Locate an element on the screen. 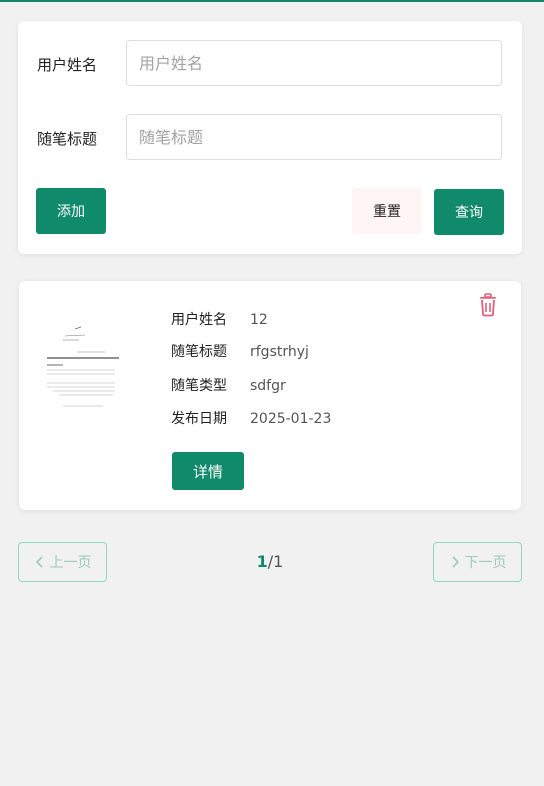 The height and width of the screenshot is (786, 544). title-label: 随笔标题 is located at coordinates (67, 139).